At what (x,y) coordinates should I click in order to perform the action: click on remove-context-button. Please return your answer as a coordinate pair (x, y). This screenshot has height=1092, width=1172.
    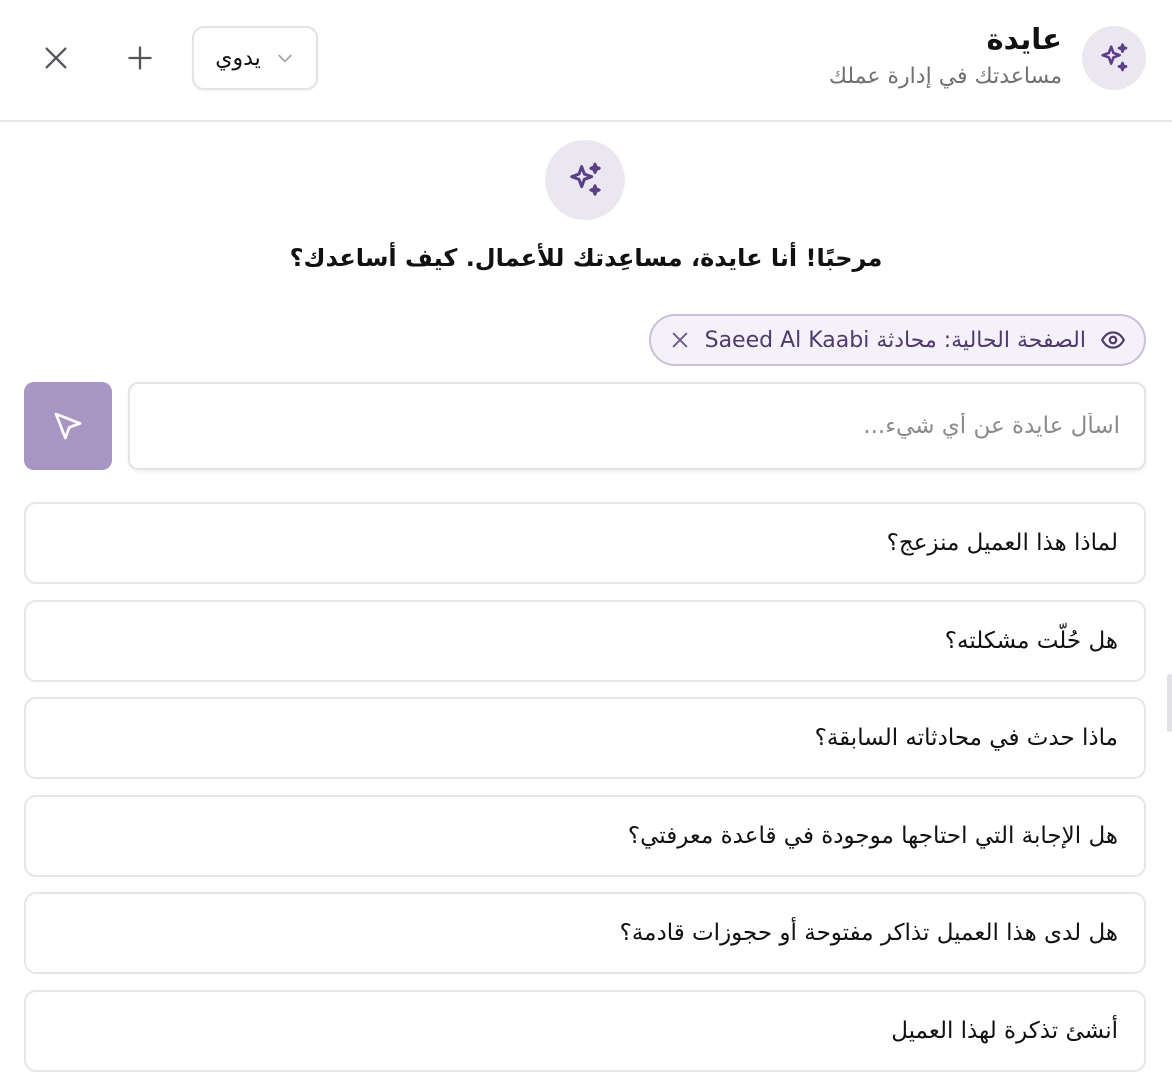
    Looking at the image, I should click on (680, 340).